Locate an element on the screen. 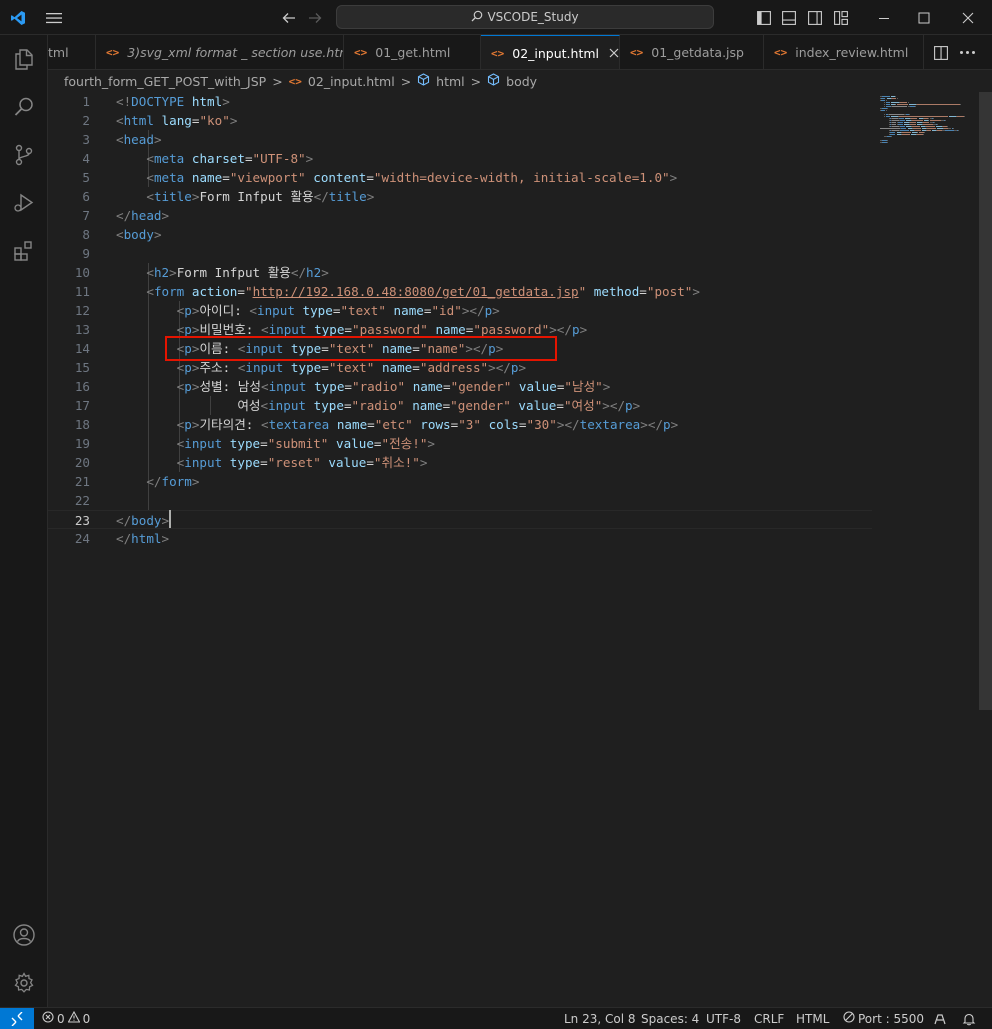 Image resolution: width=992 pixels, height=1029 pixels. toggle-secondary-sidebar-icon is located at coordinates (815, 17).